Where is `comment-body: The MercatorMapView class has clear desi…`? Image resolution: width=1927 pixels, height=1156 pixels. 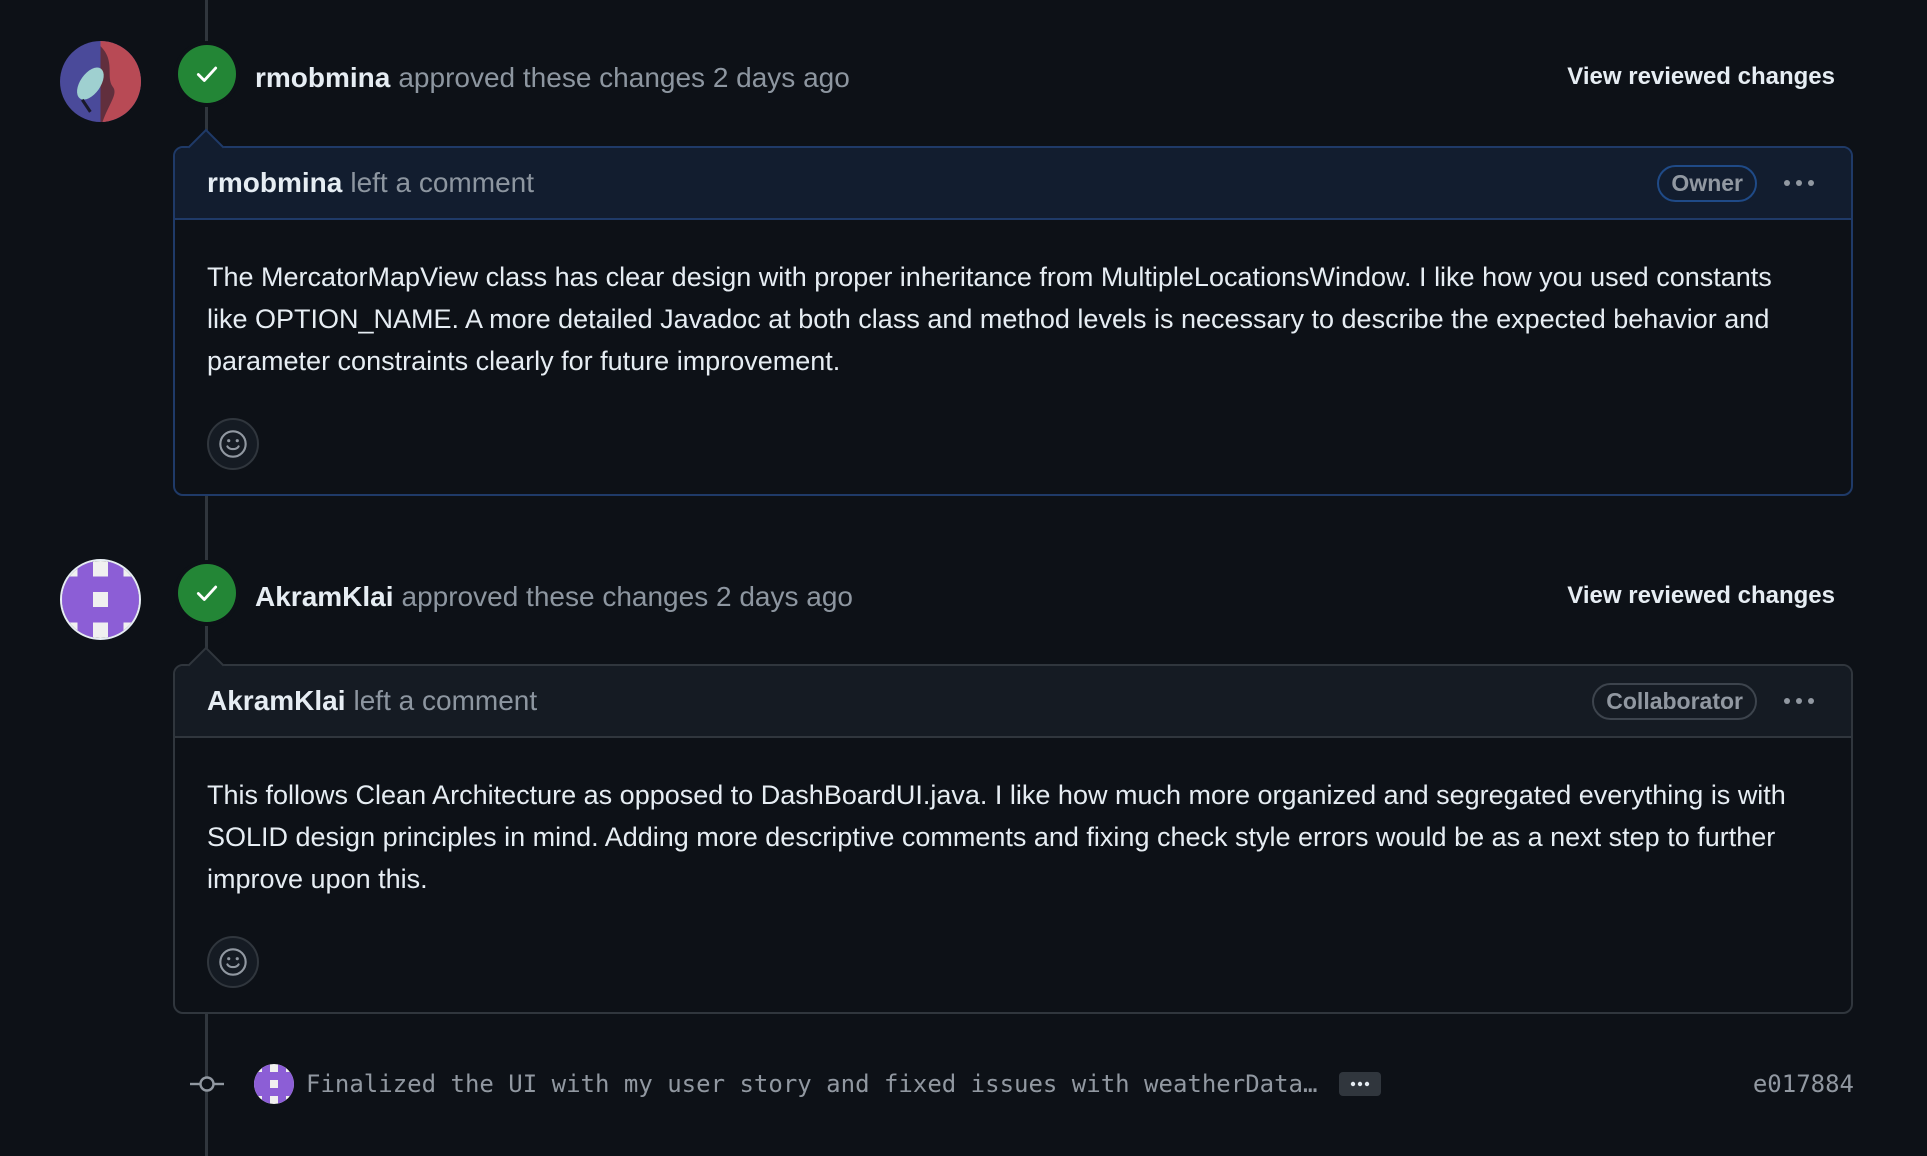 comment-body: The MercatorMapView class has clear desi… is located at coordinates (989, 319).